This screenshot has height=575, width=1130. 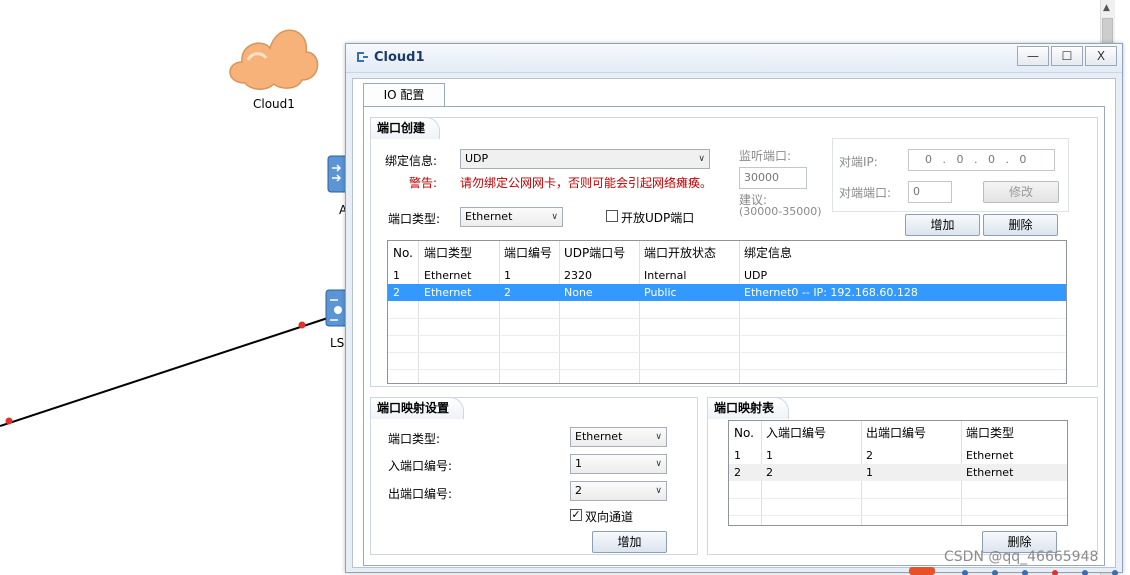 I want to click on table-row: 1 1 2 Ethernet, so click(x=898, y=455).